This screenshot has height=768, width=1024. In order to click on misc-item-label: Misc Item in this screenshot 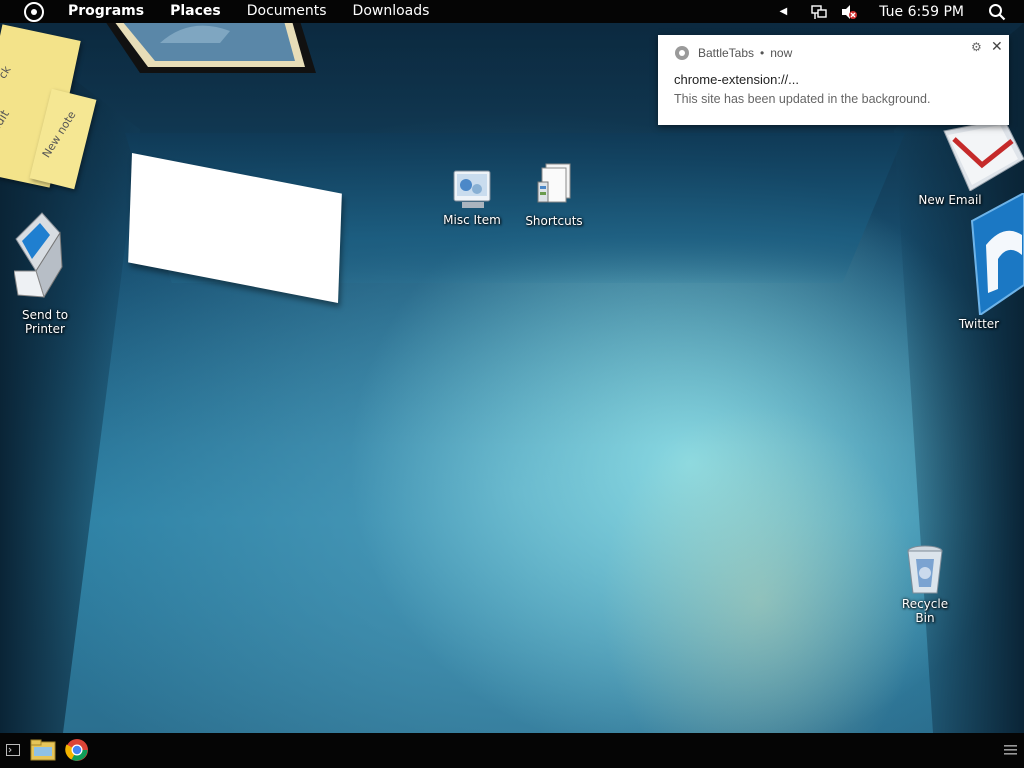, I will do `click(472, 220)`.